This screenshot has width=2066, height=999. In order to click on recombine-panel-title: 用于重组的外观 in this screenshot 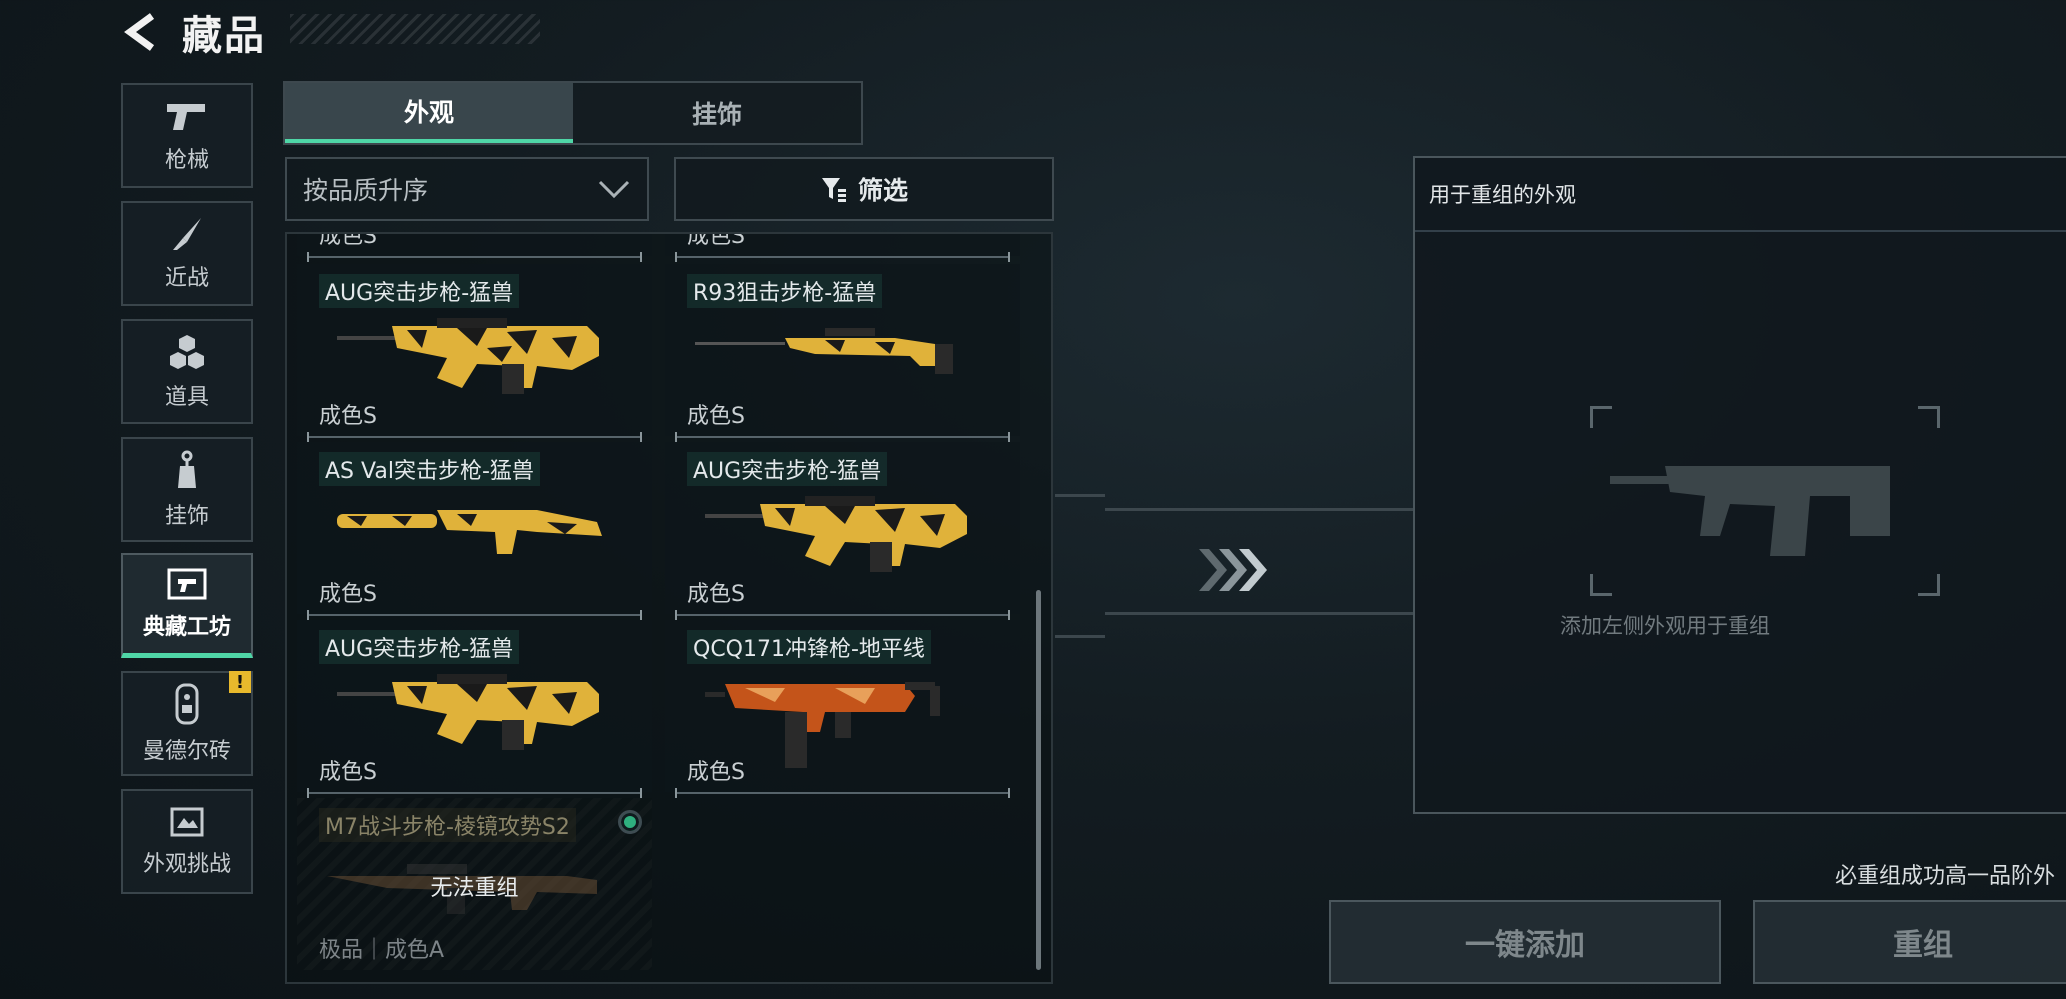, I will do `click(1740, 195)`.